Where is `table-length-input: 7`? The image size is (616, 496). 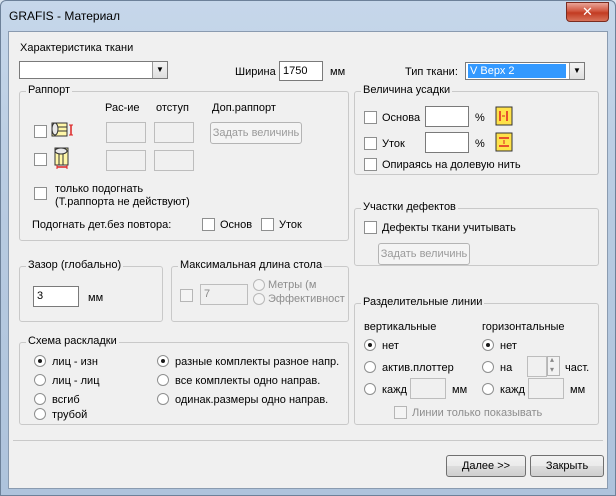
table-length-input: 7 is located at coordinates (224, 294).